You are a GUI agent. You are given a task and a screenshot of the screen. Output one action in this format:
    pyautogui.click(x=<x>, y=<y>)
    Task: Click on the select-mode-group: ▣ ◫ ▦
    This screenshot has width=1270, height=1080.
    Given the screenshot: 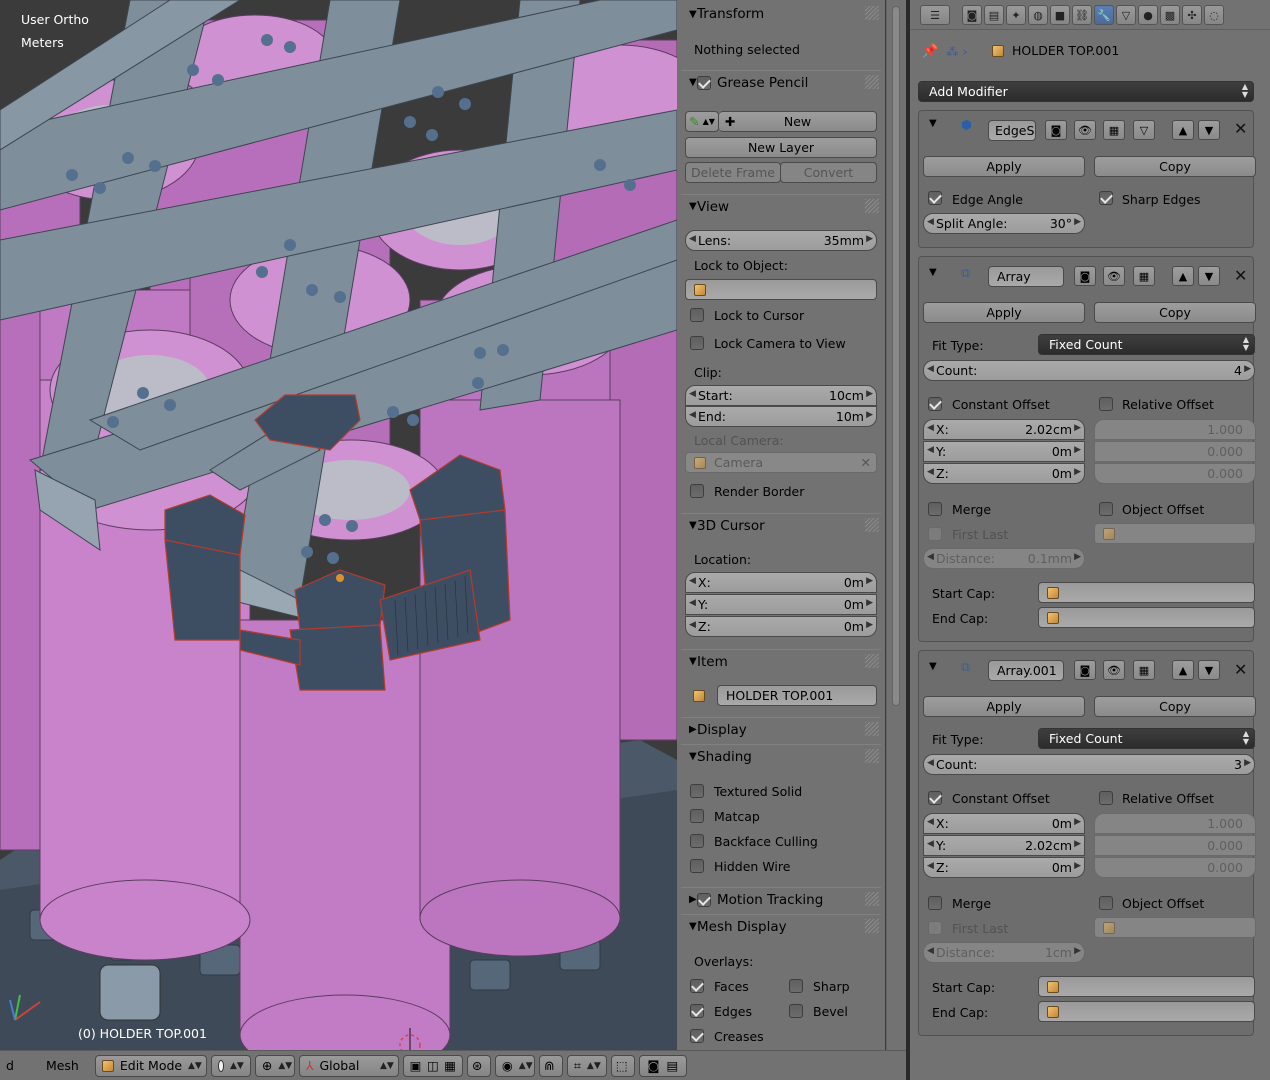 What is the action you would take?
    pyautogui.click(x=432, y=1065)
    